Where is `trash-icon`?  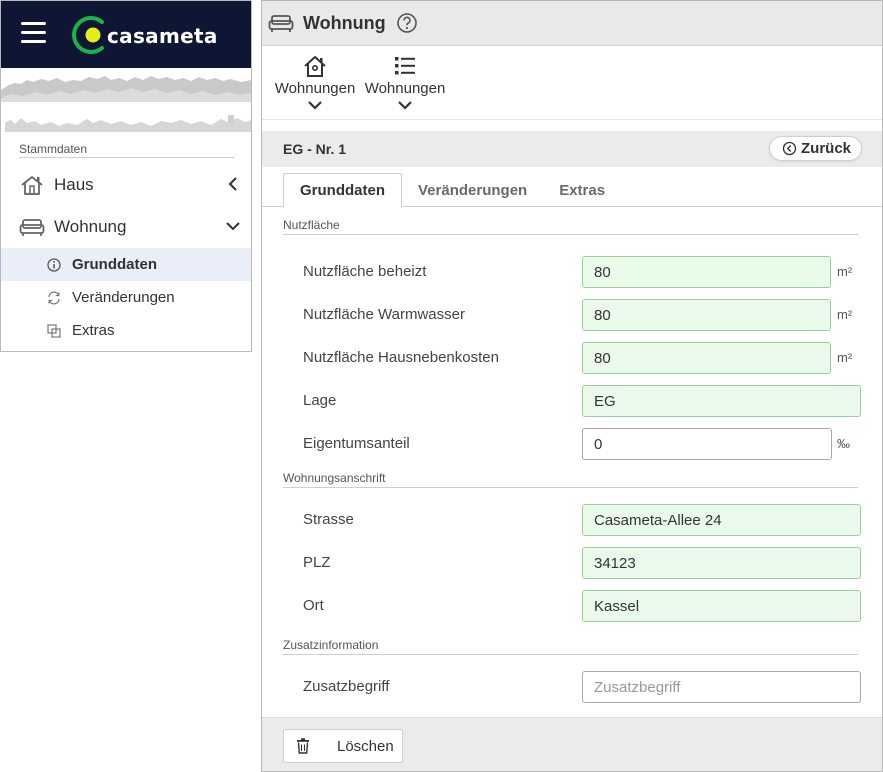 trash-icon is located at coordinates (303, 746).